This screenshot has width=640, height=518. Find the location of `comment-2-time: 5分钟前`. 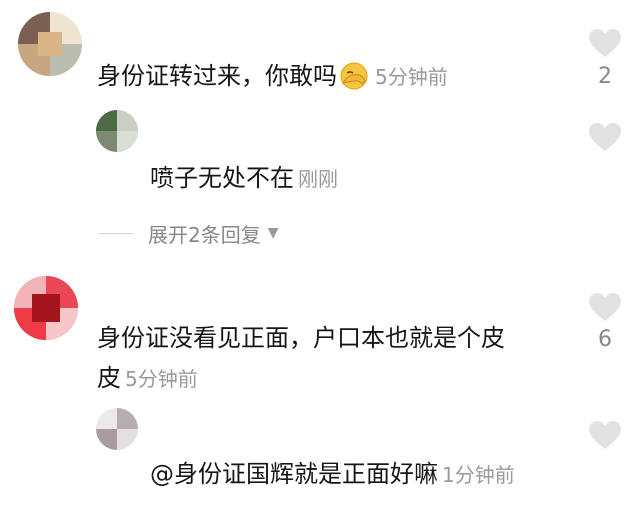

comment-2-time: 5分钟前 is located at coordinates (161, 379).